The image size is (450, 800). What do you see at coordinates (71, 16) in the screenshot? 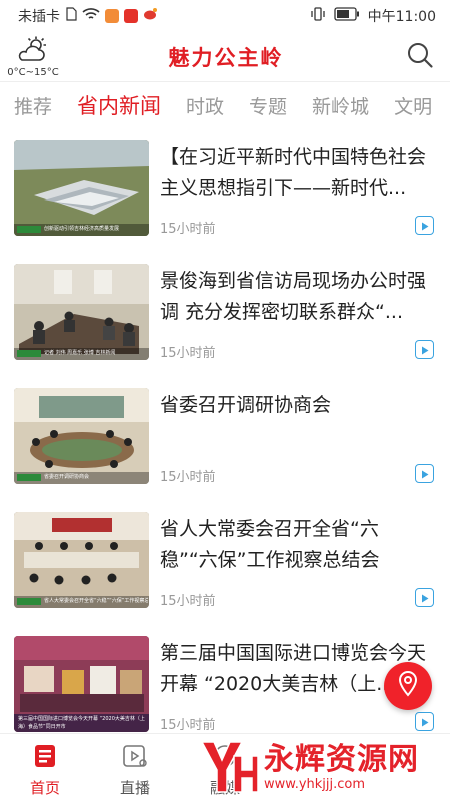
I see `sim-icon` at bounding box center [71, 16].